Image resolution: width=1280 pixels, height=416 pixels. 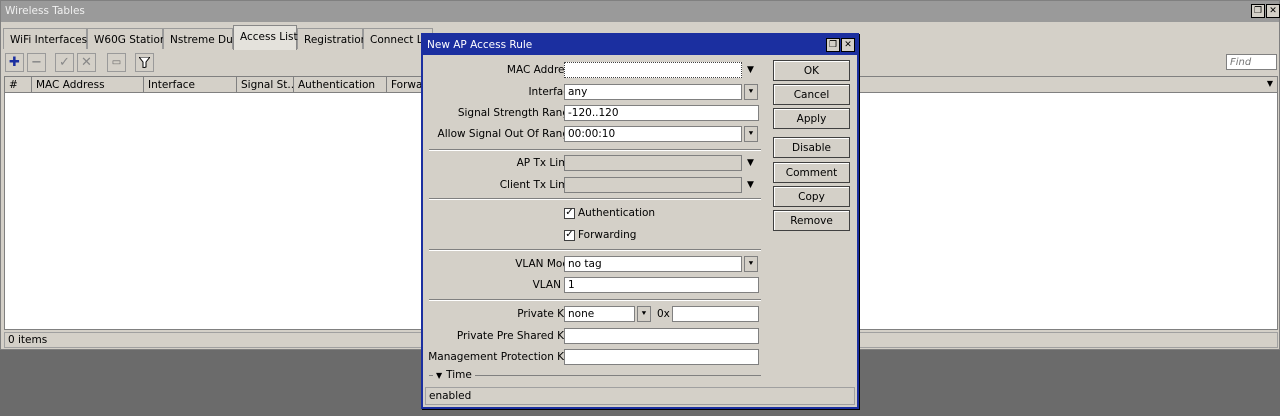 I want to click on time-section-divider, so click(x=595, y=375).